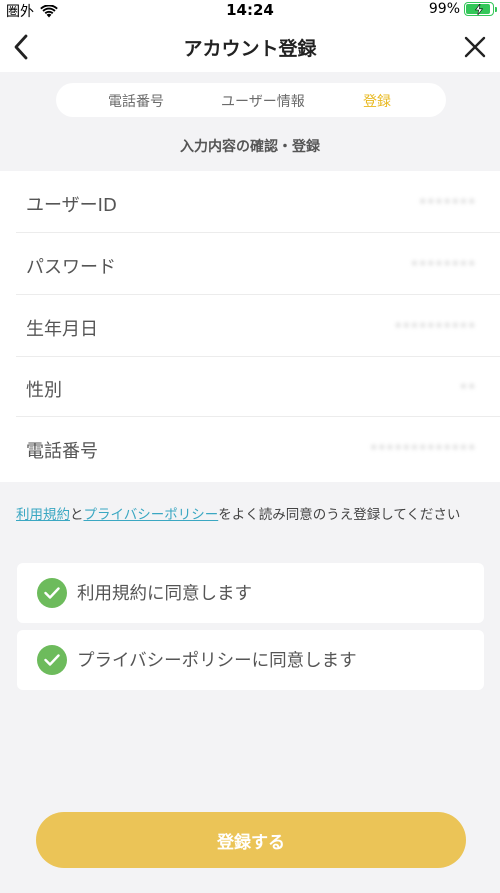  I want to click on step-user-info: ユーザー情報, so click(263, 102).